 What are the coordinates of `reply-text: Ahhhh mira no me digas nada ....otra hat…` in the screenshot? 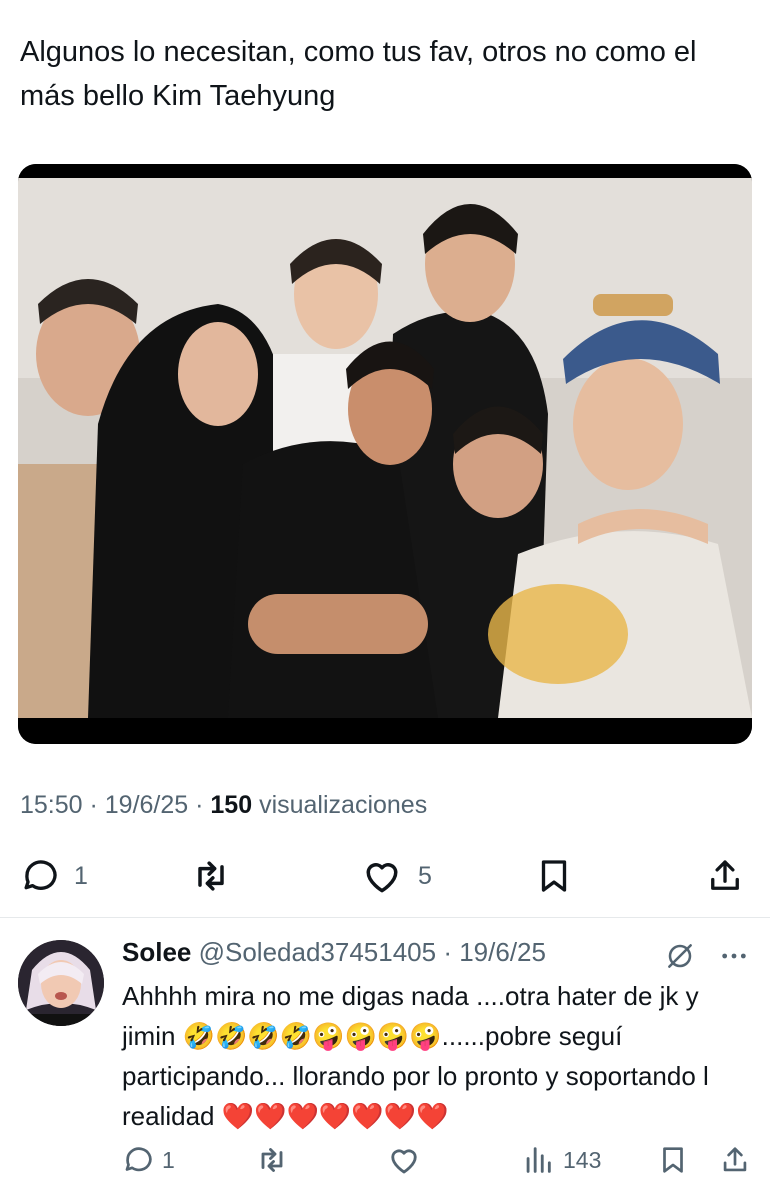 It's located at (434, 1056).